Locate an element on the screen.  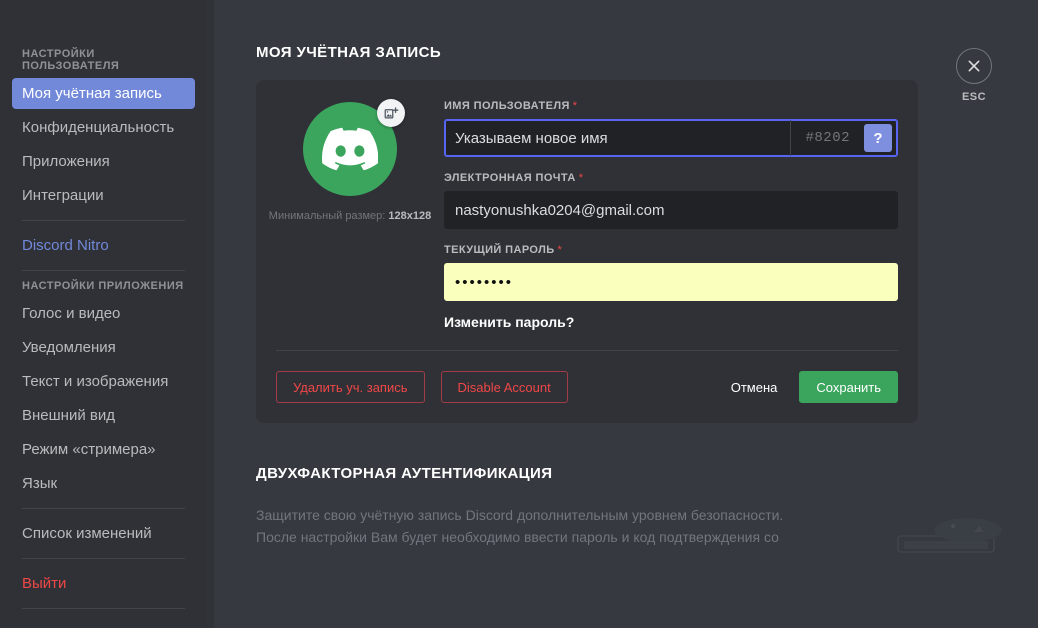
sidebar-item-label: Голос и видео is located at coordinates (71, 313).